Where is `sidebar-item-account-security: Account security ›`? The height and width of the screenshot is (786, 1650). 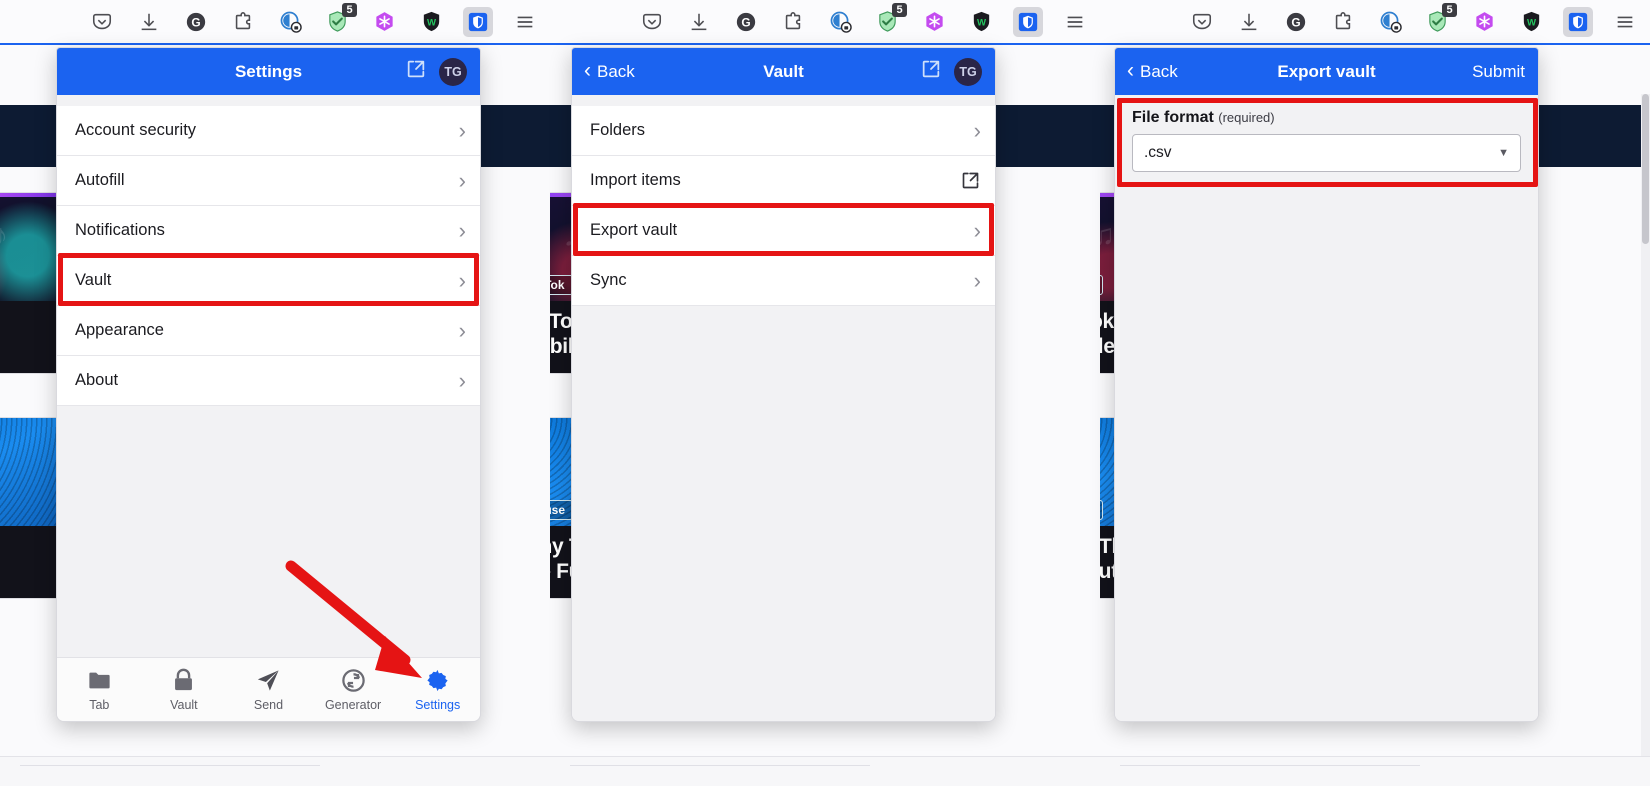 sidebar-item-account-security: Account security › is located at coordinates (268, 131).